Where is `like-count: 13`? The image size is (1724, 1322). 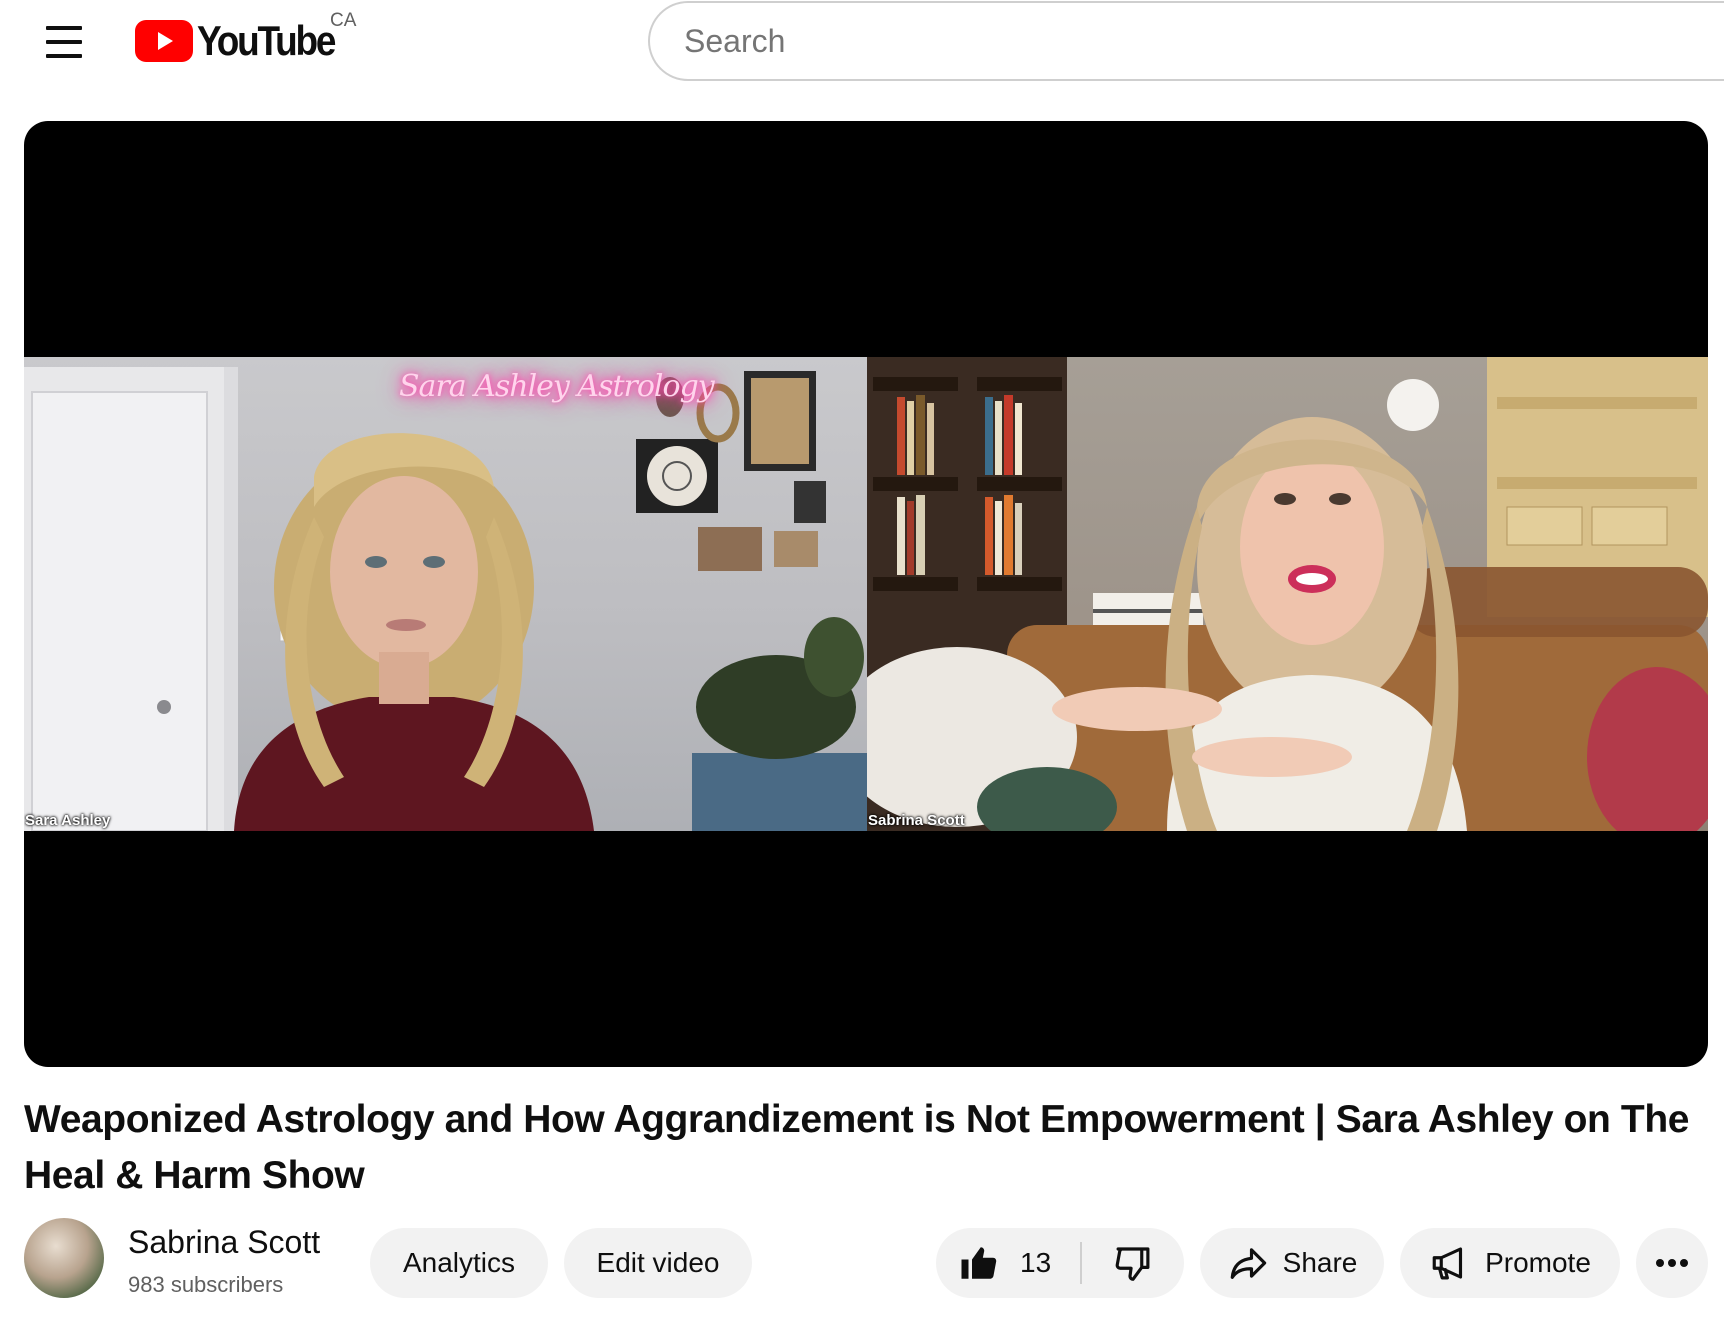
like-count: 13 is located at coordinates (1036, 1262).